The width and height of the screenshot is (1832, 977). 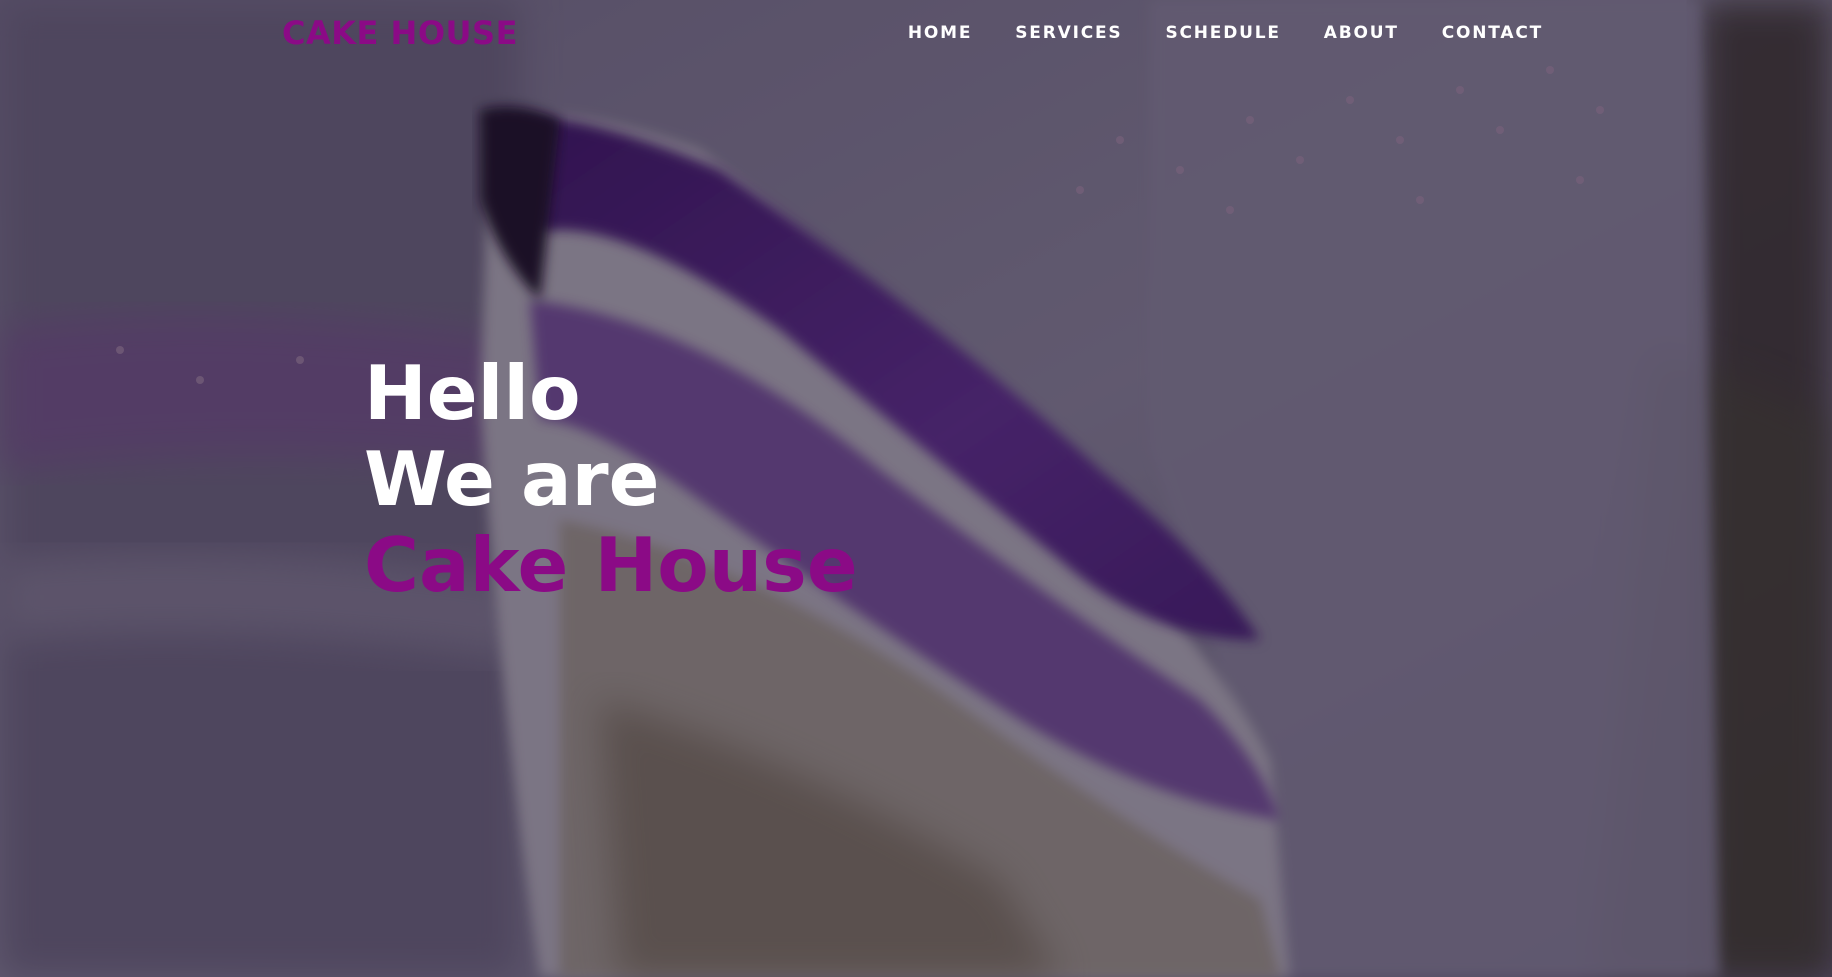 I want to click on nav-item-home: HOME, so click(x=940, y=33).